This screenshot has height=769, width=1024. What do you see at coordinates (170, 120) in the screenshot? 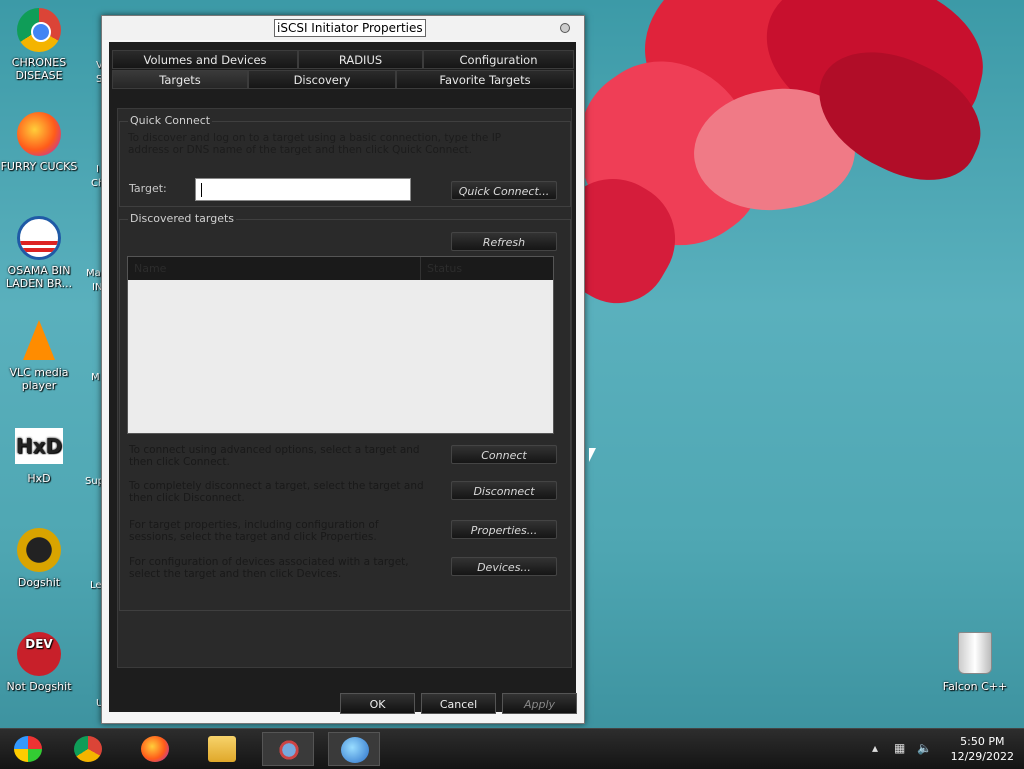
I see `quick-connect-label: Quick Connect` at bounding box center [170, 120].